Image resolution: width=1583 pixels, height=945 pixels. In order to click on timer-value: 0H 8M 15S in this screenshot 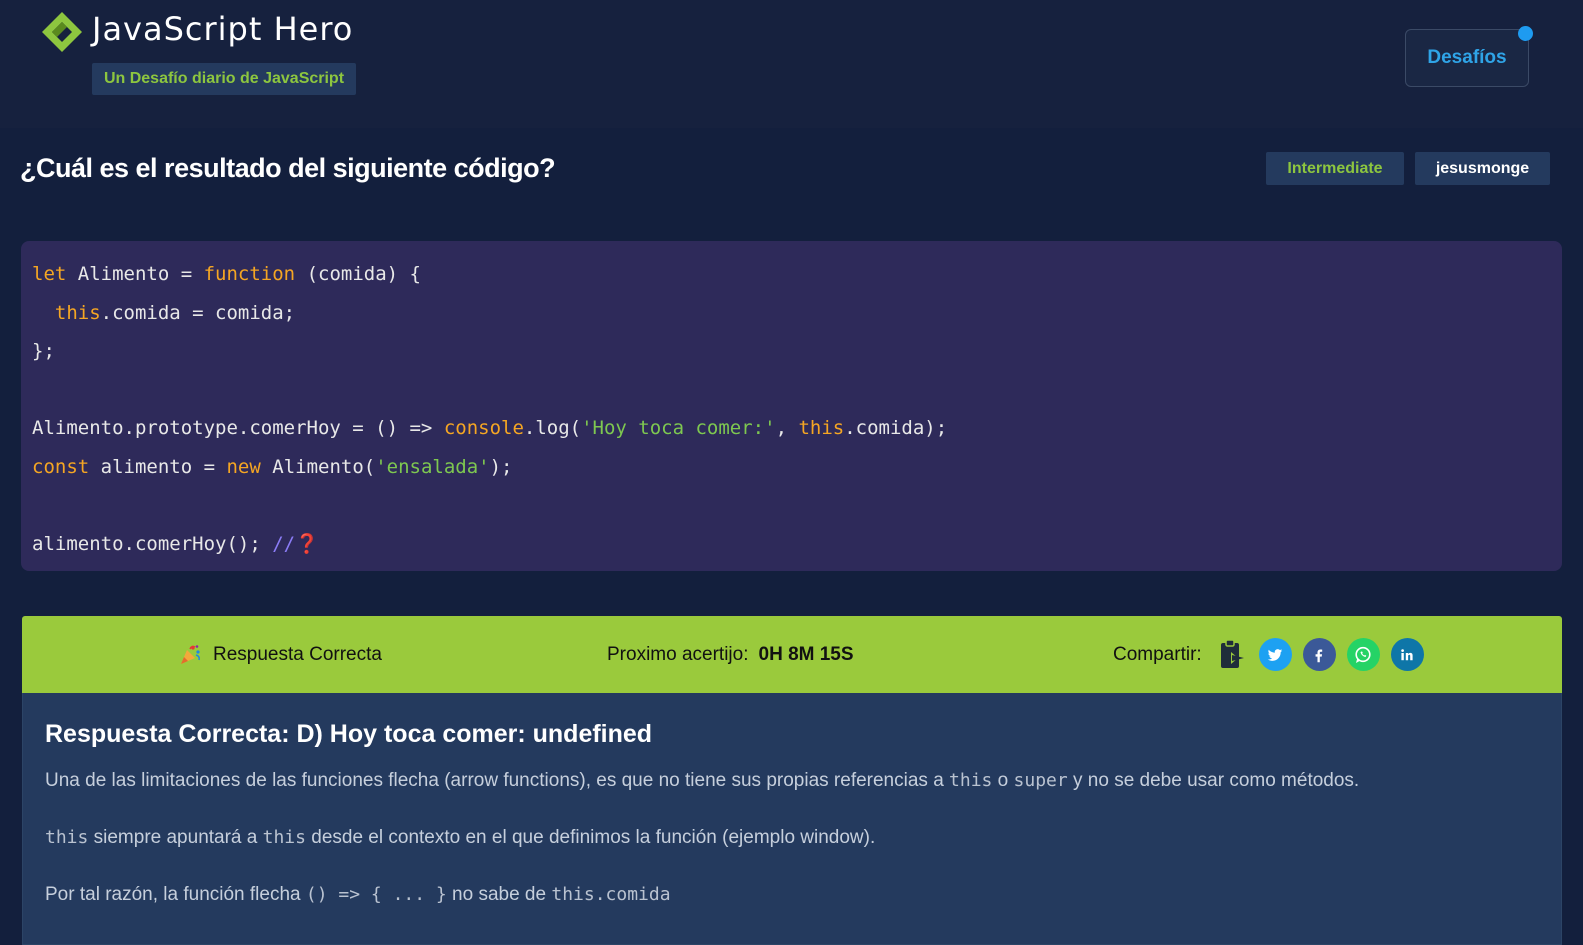, I will do `click(806, 654)`.